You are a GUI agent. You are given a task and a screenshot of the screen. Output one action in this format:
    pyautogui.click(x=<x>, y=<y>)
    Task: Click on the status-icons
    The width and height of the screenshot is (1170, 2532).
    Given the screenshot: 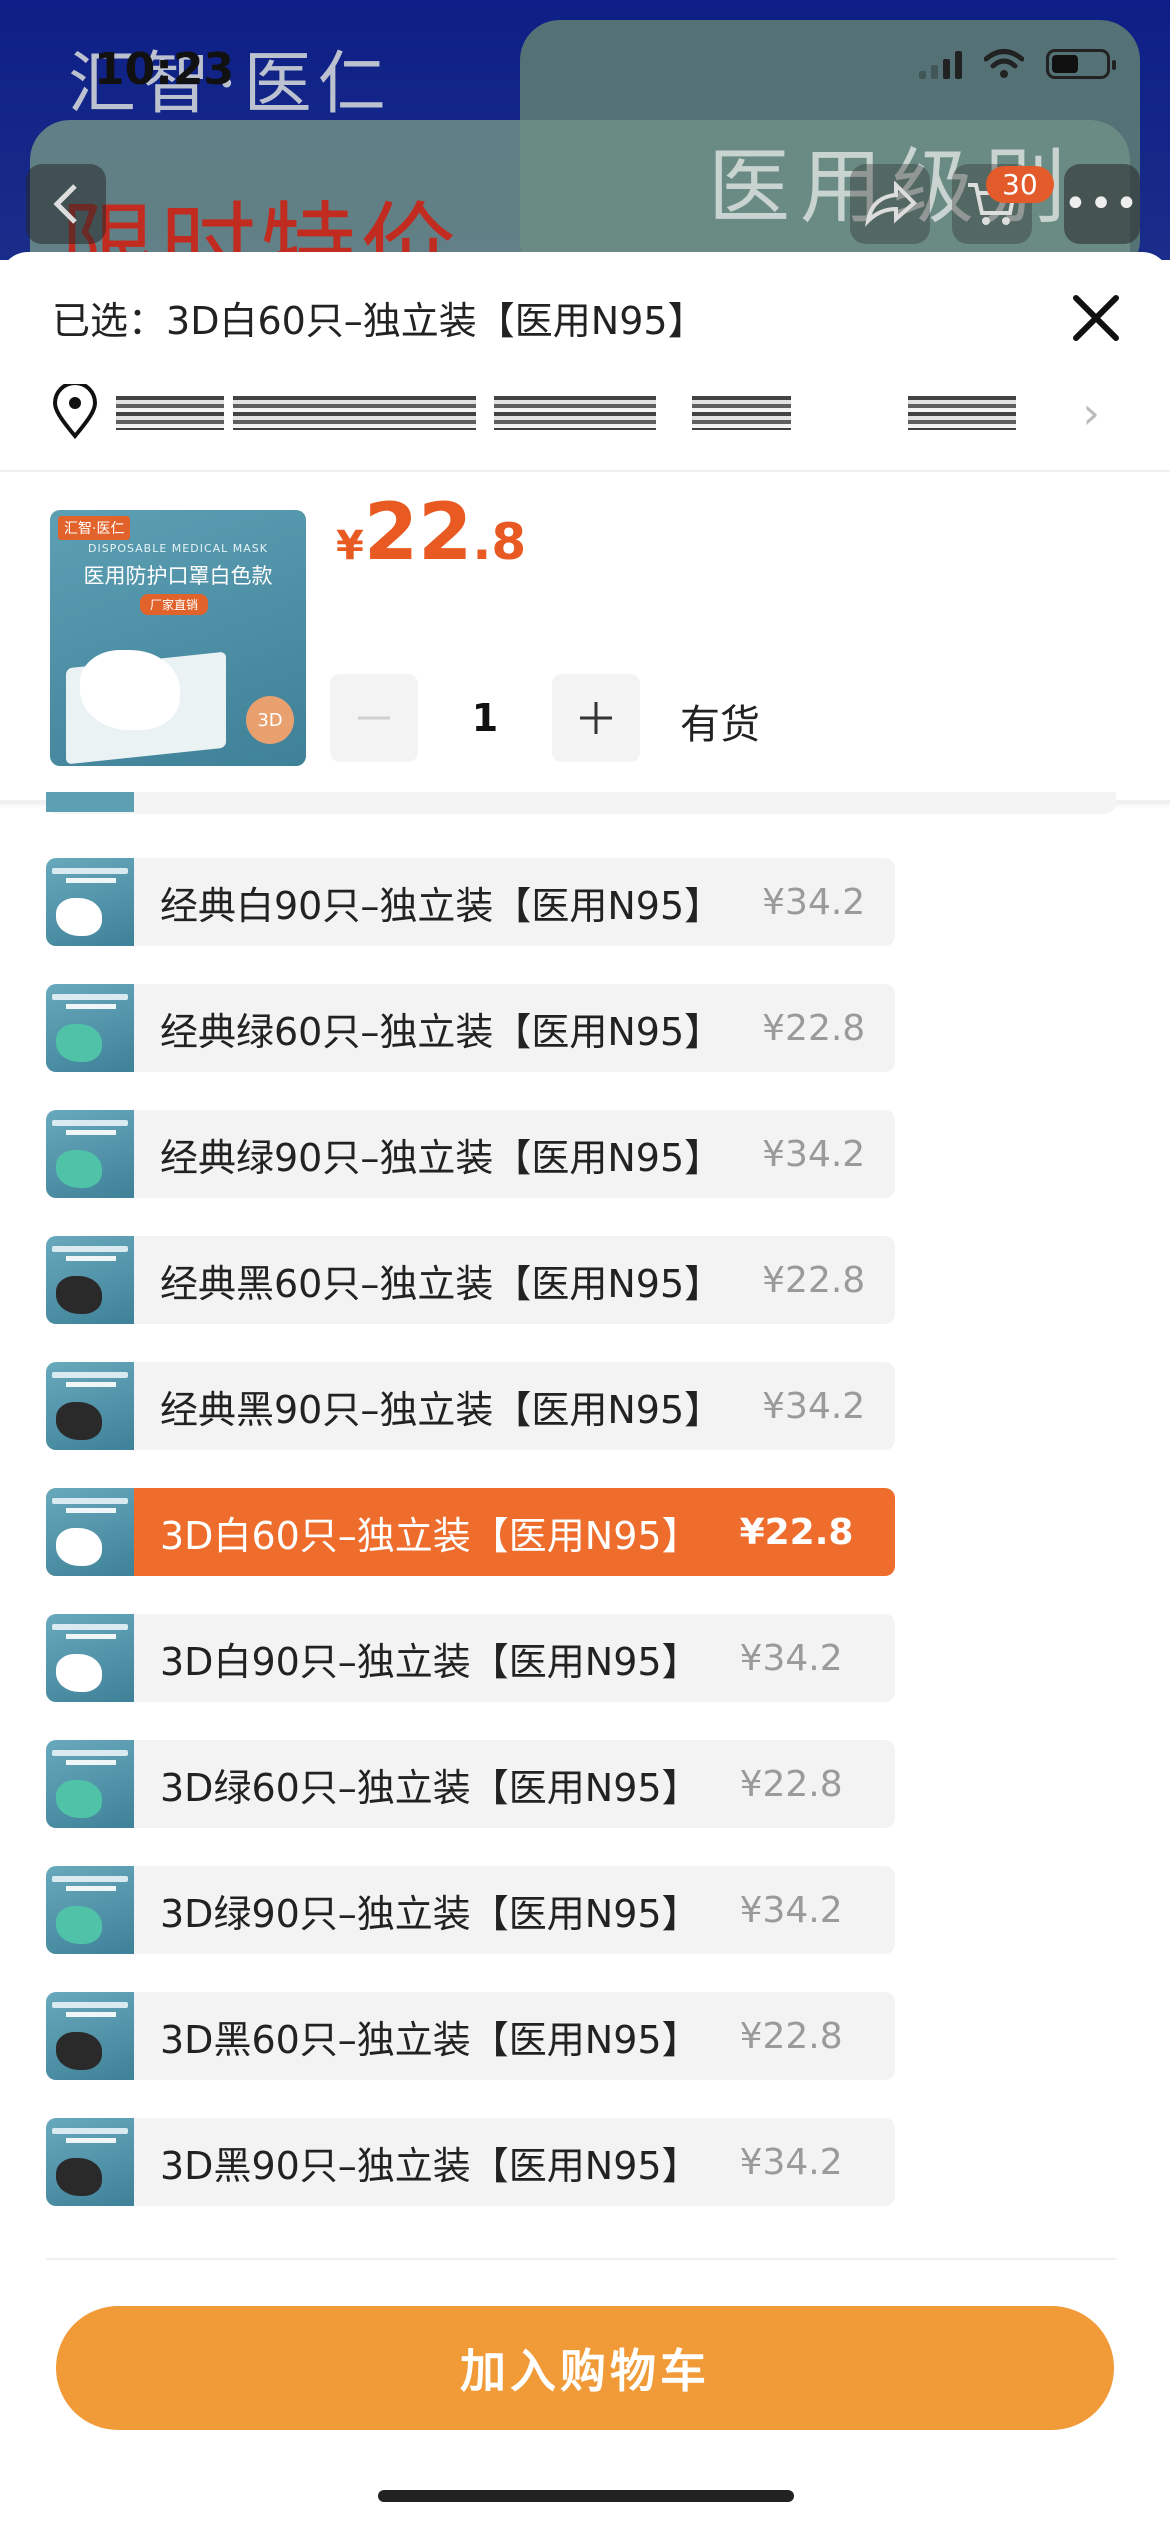 What is the action you would take?
    pyautogui.click(x=1017, y=64)
    